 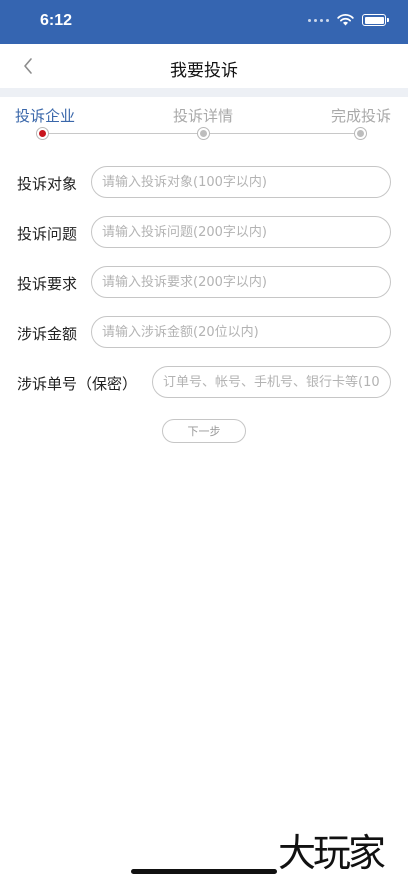 What do you see at coordinates (203, 116) in the screenshot?
I see `step-label-details: 投诉详情` at bounding box center [203, 116].